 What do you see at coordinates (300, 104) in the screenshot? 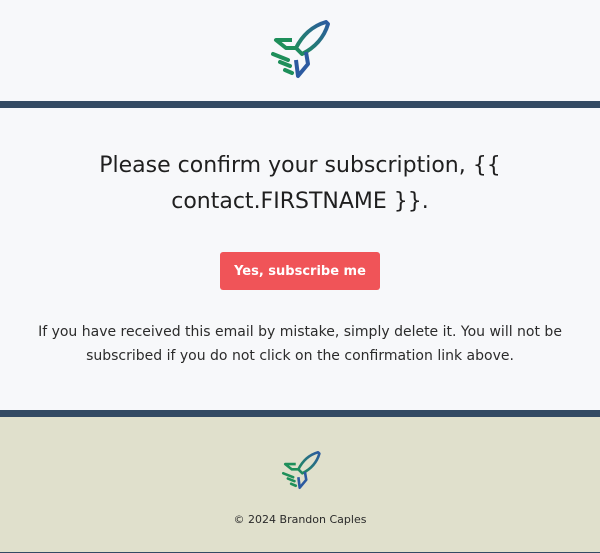
I see `top-divider` at bounding box center [300, 104].